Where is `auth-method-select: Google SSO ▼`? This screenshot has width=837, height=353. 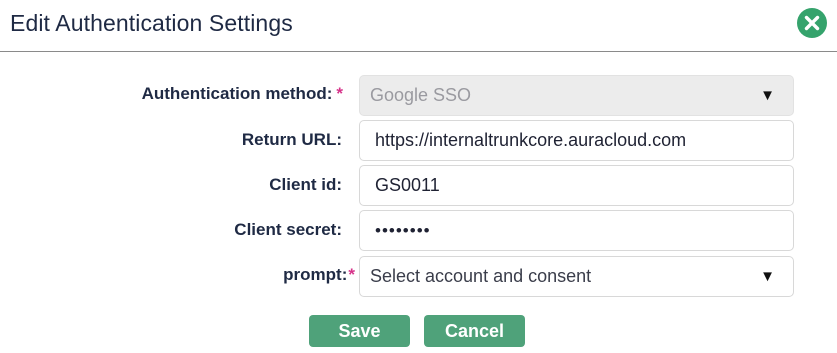 auth-method-select: Google SSO ▼ is located at coordinates (576, 95).